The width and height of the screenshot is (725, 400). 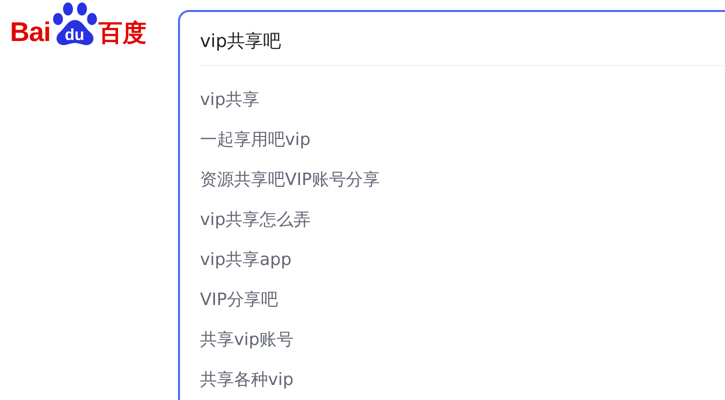 I want to click on suggestion-item: vip共享怎么弄, so click(x=245, y=220).